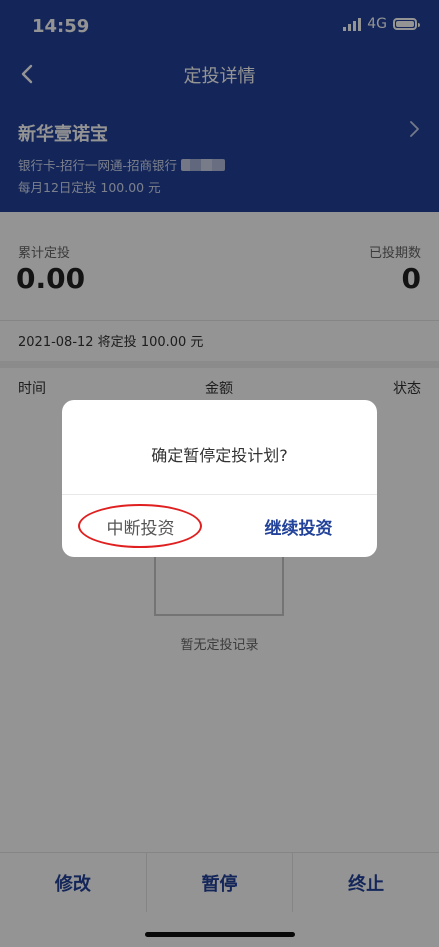  Describe the element at coordinates (298, 526) in the screenshot. I see `continue-investment-button: 继续投资` at that location.